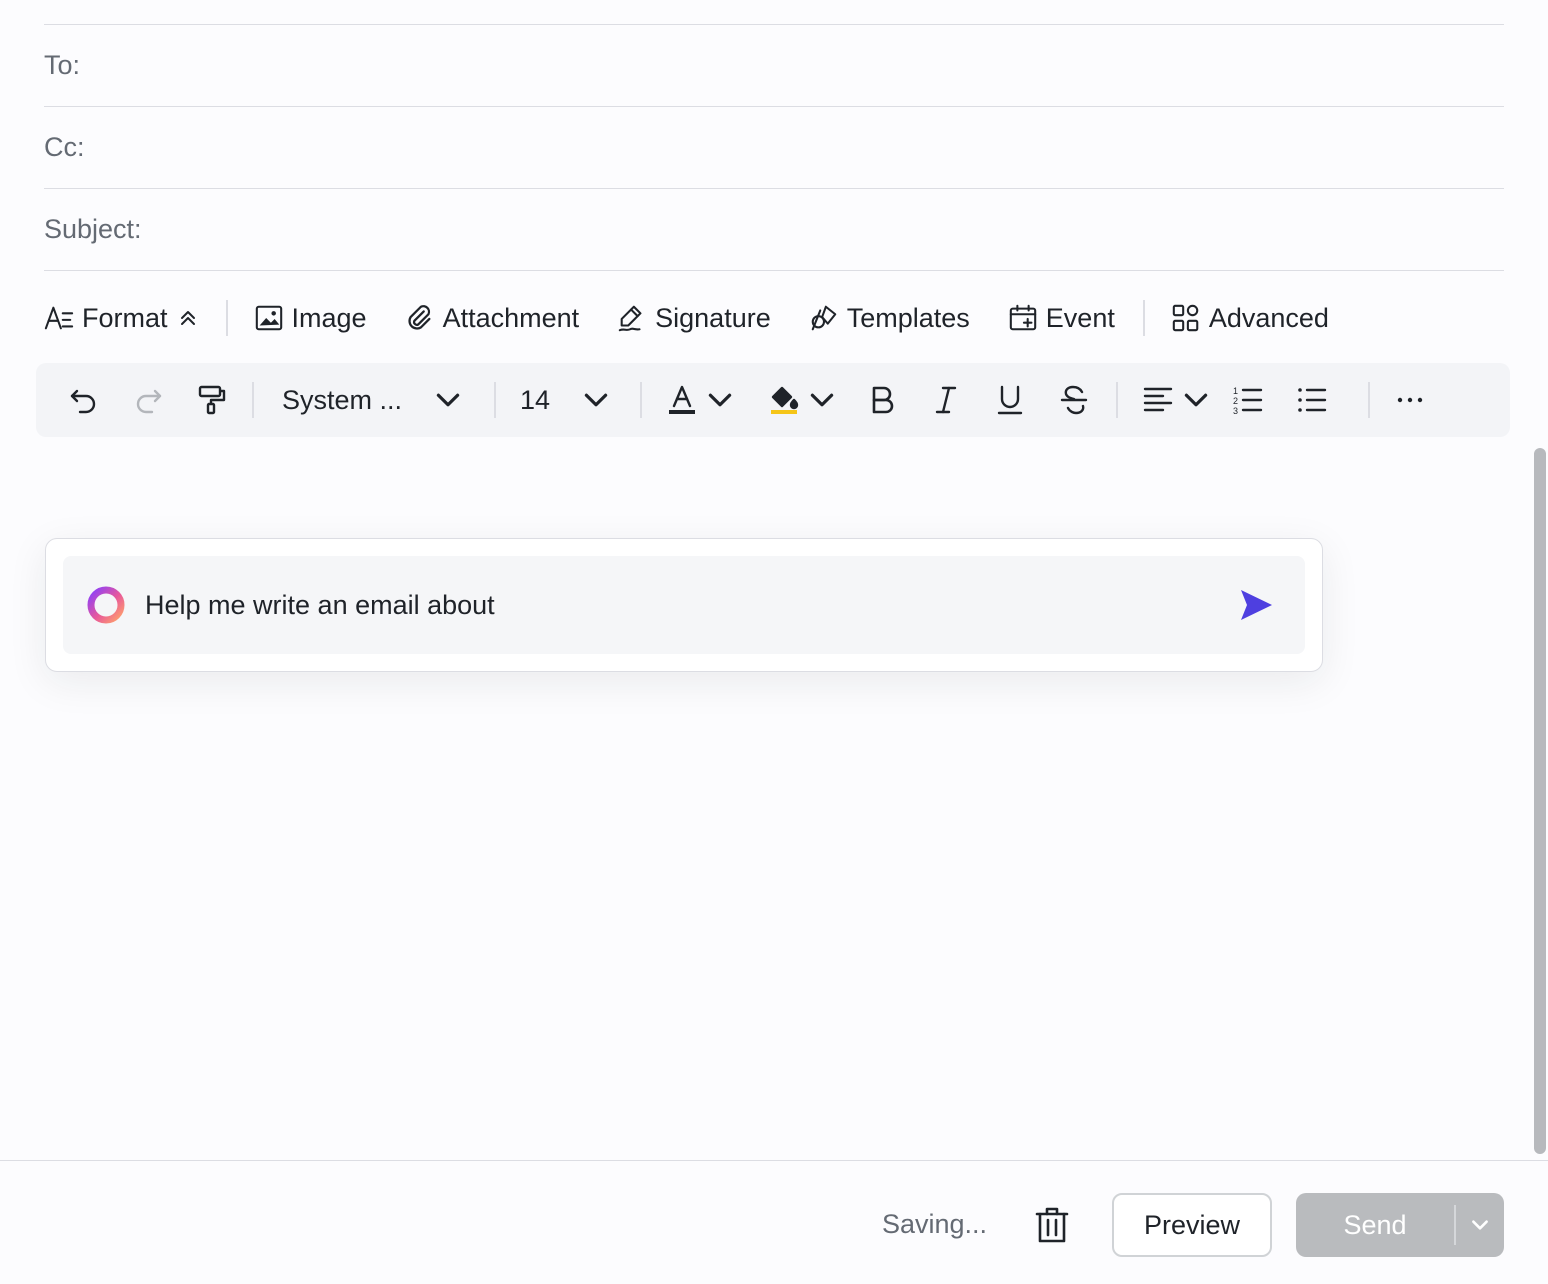 Image resolution: width=1548 pixels, height=1284 pixels. I want to click on undo-icon, so click(83, 401).